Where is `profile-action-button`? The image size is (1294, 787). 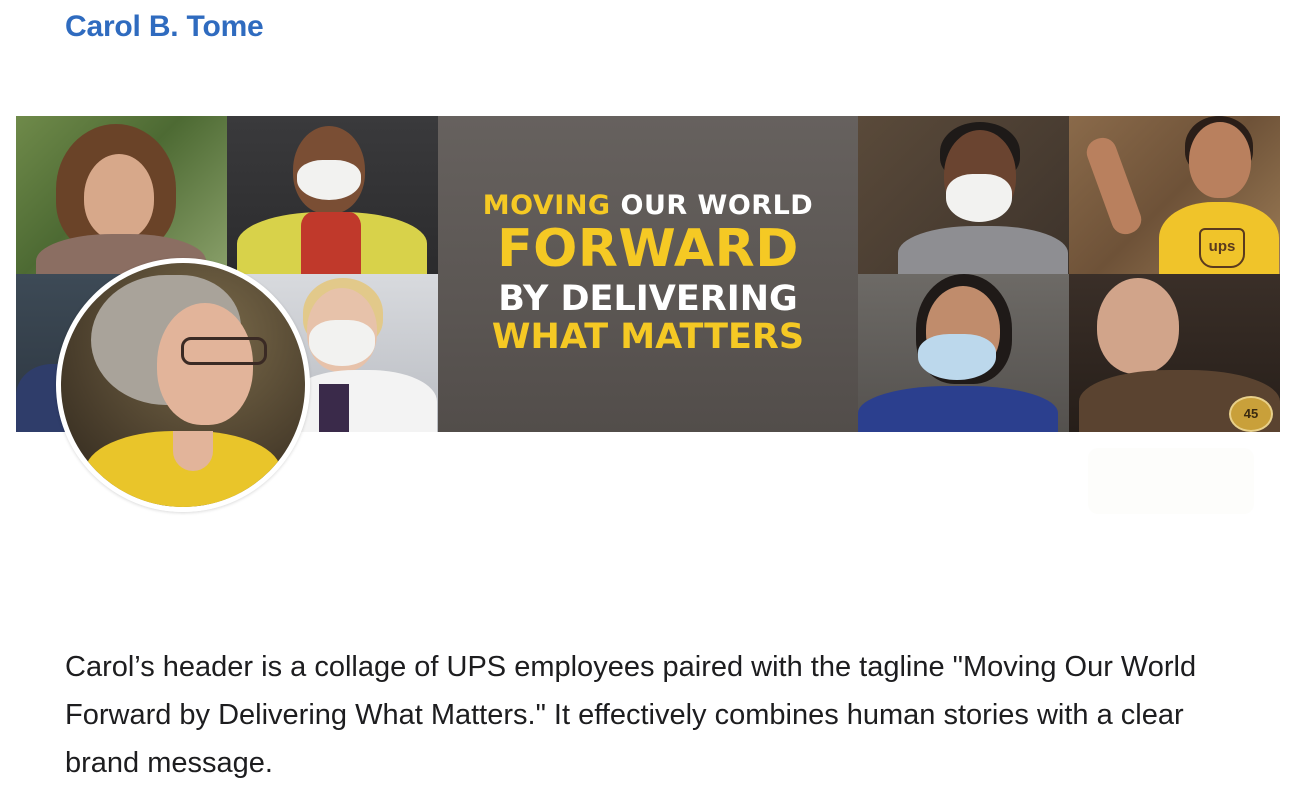 profile-action-button is located at coordinates (1171, 481).